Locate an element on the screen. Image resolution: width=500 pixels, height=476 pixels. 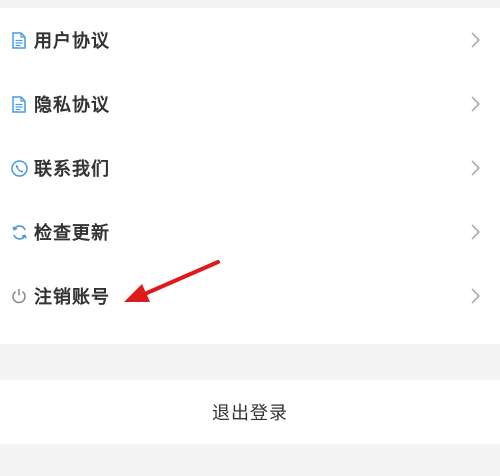
menu-item-label: 联系我们 is located at coordinates (72, 169).